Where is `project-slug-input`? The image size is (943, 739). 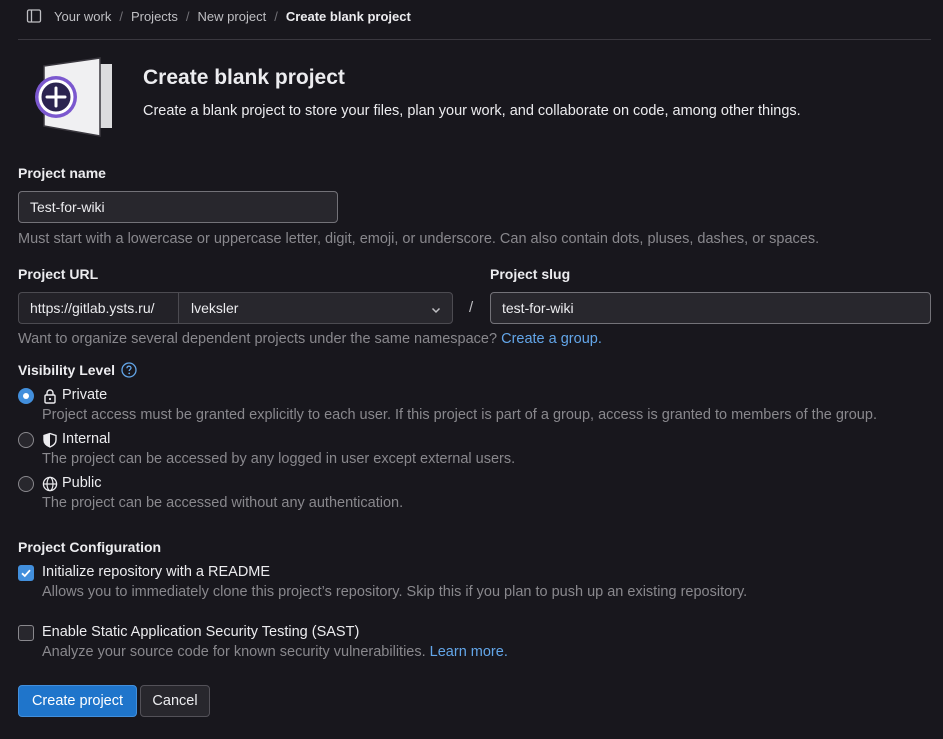 project-slug-input is located at coordinates (710, 308).